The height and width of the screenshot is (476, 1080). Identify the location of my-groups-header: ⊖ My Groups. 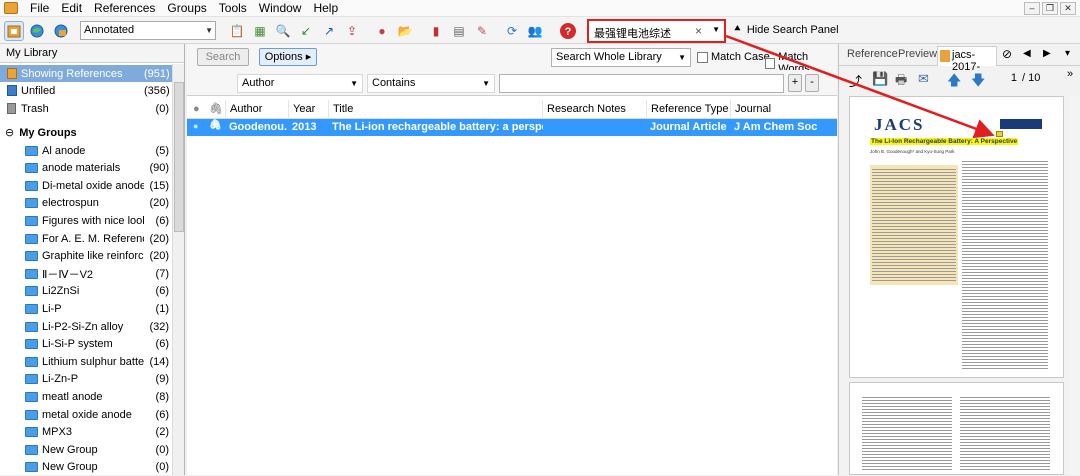
(86, 132).